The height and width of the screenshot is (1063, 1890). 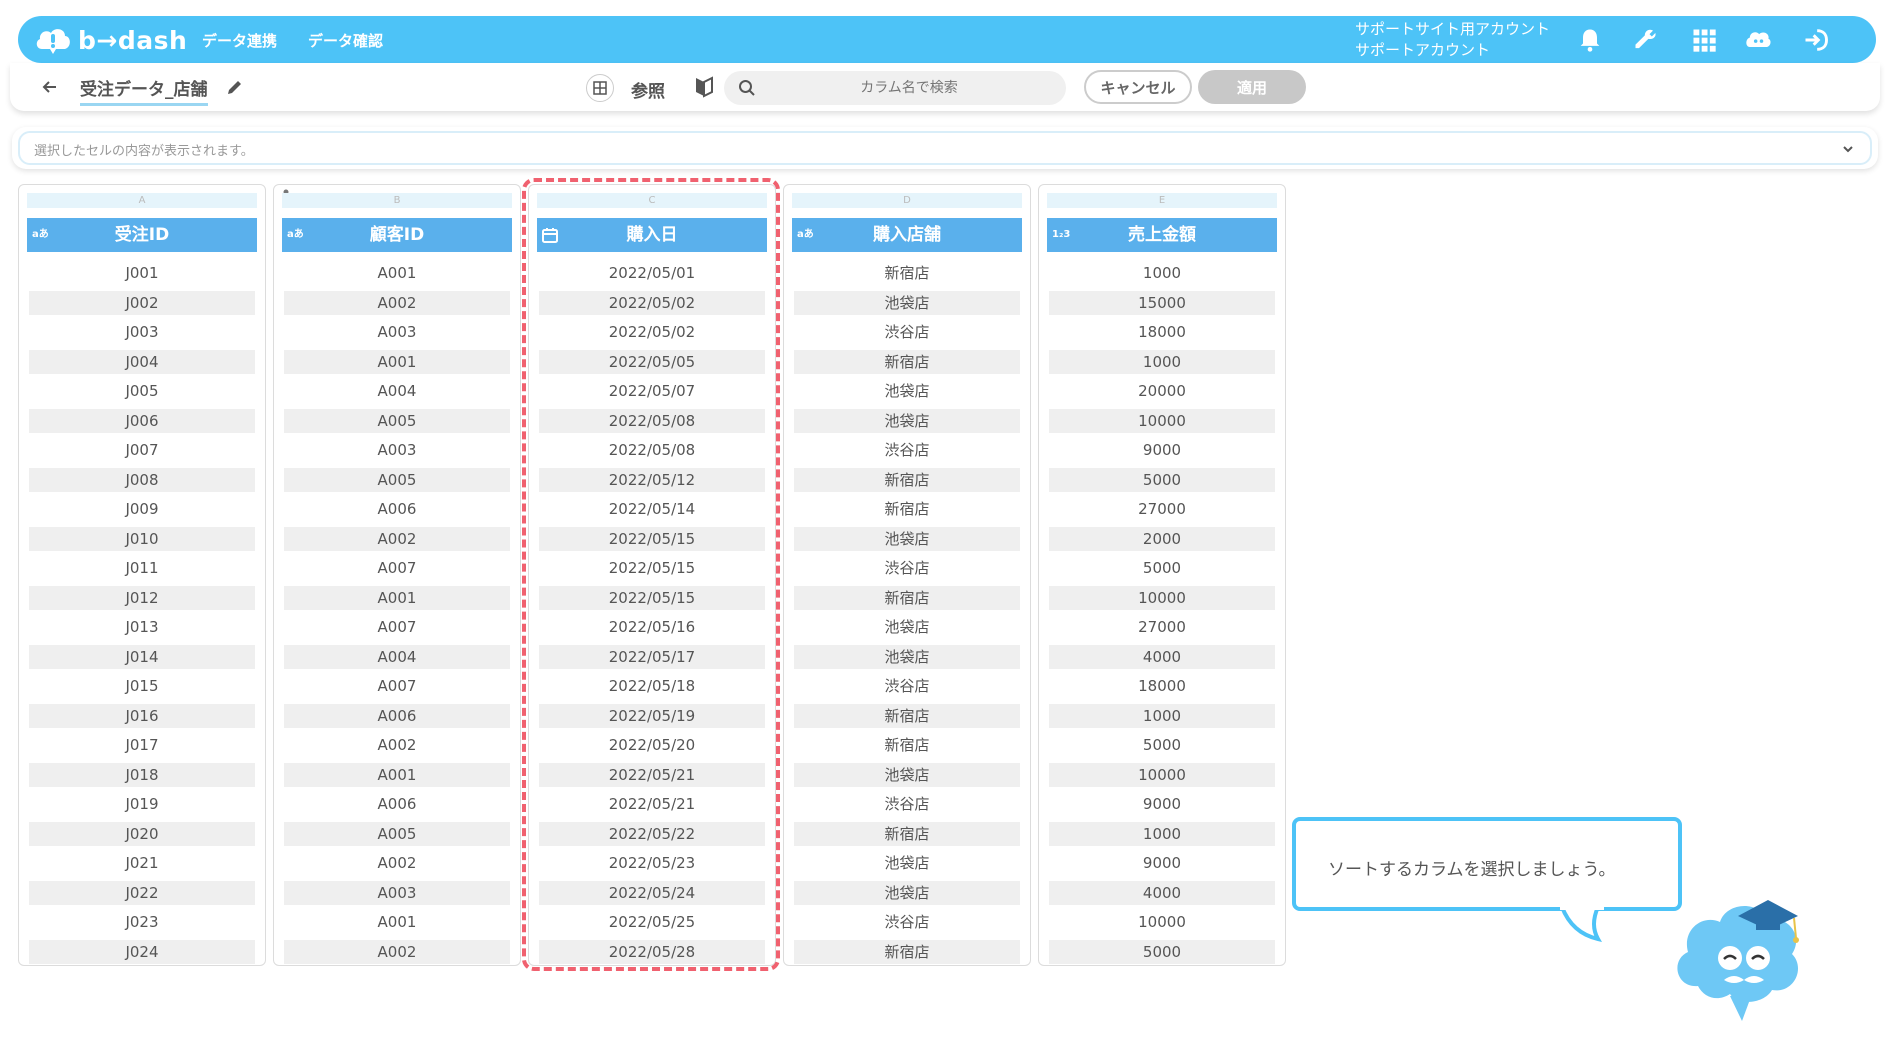 What do you see at coordinates (648, 89) in the screenshot?
I see `reference-label: 参照` at bounding box center [648, 89].